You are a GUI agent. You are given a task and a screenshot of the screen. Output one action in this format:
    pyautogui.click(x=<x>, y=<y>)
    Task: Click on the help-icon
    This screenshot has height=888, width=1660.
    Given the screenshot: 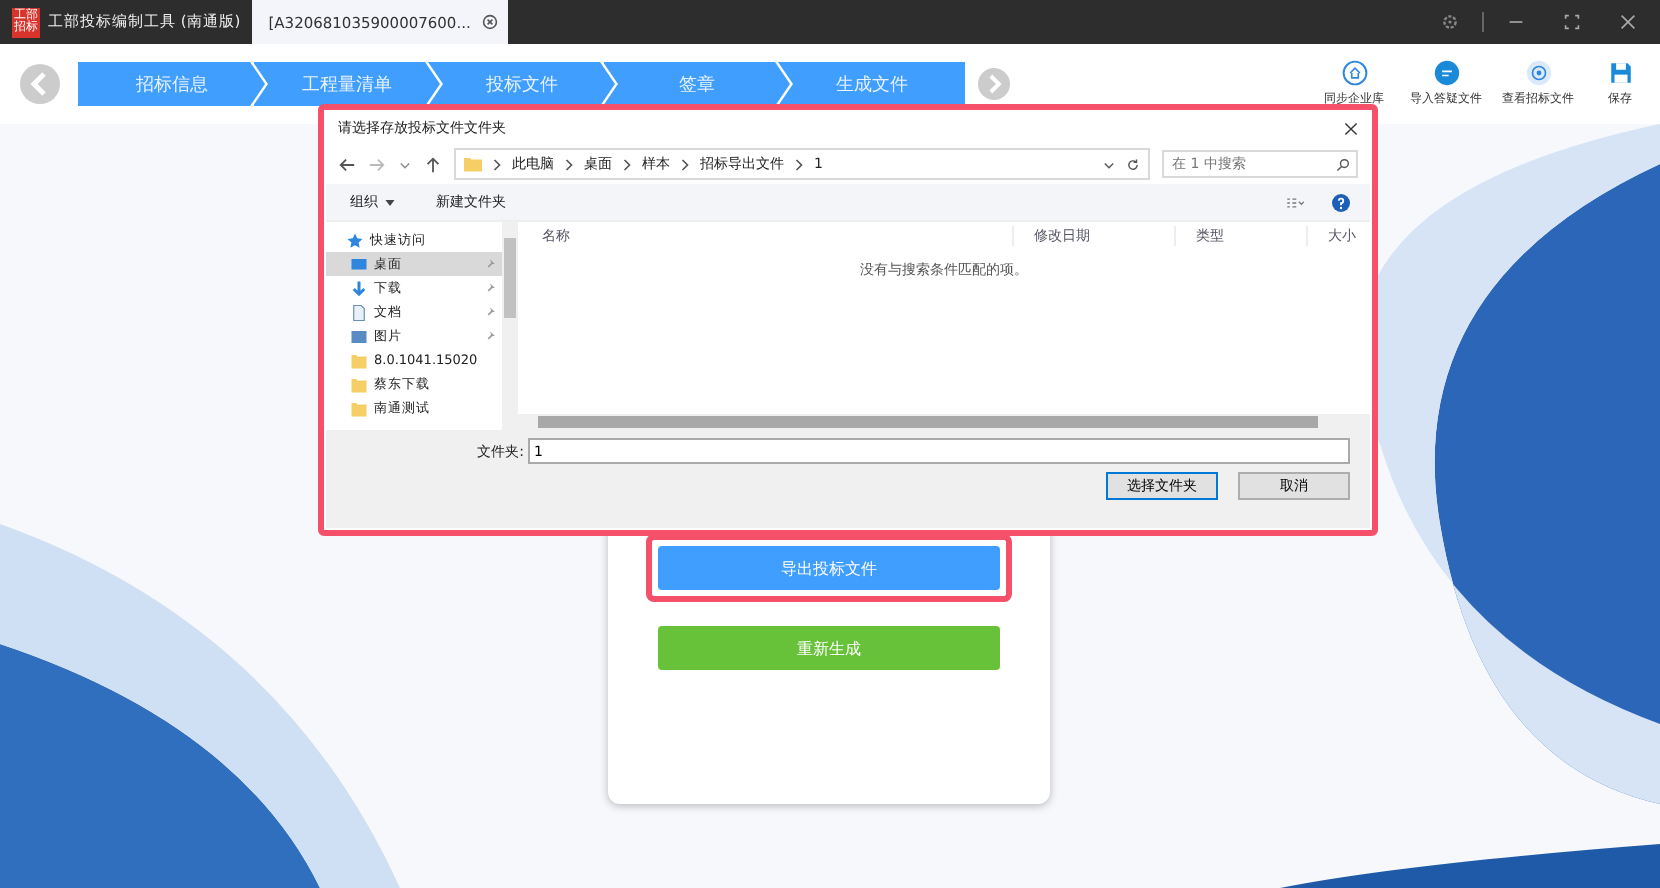 What is the action you would take?
    pyautogui.click(x=1341, y=202)
    